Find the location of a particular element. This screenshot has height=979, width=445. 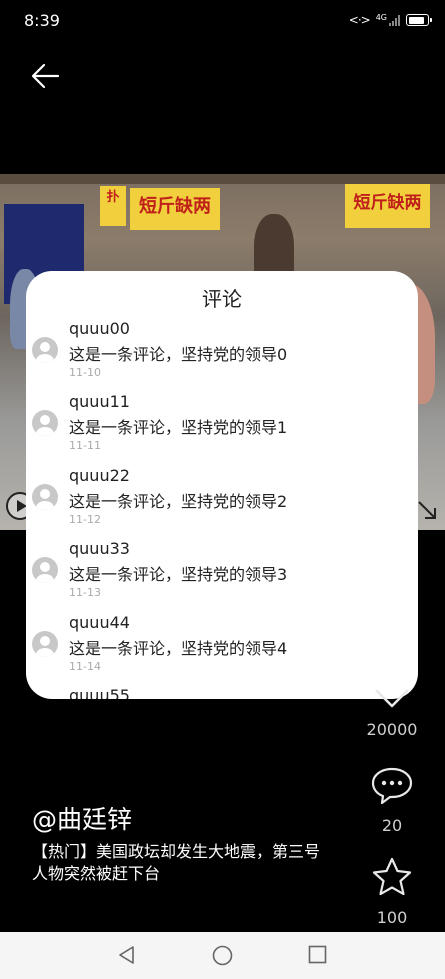

post-author: @曲廷锌 is located at coordinates (82, 818).